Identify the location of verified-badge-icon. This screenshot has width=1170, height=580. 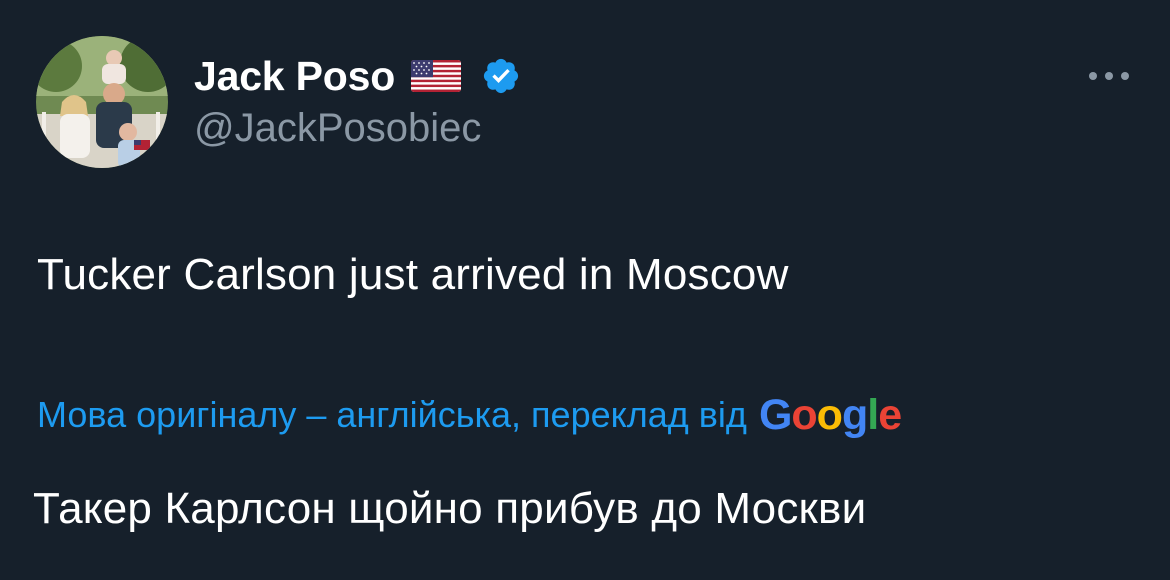
(501, 76).